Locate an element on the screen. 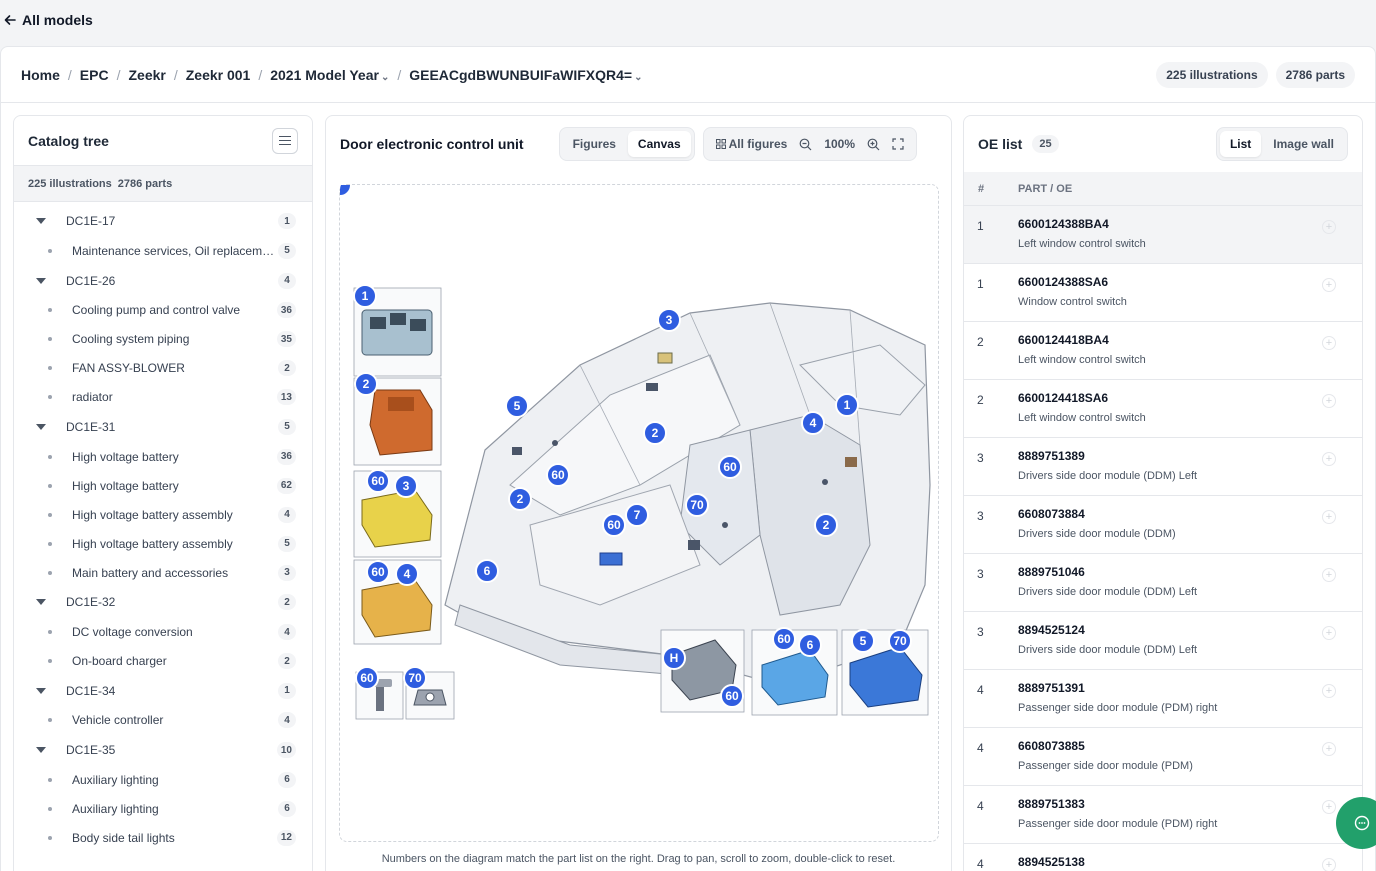 Image resolution: width=1376 pixels, height=871 pixels. tree-item: On-board charger 2 is located at coordinates (165, 661).